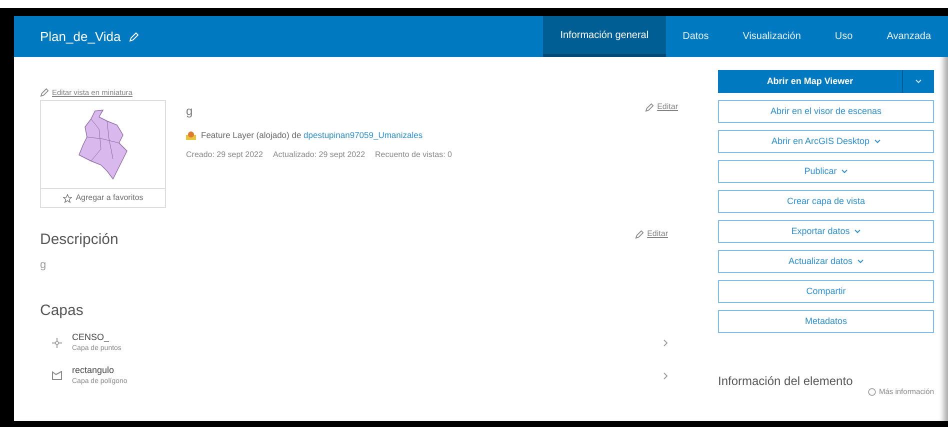  Describe the element at coordinates (826, 291) in the screenshot. I see `action-button: Compartir` at that location.